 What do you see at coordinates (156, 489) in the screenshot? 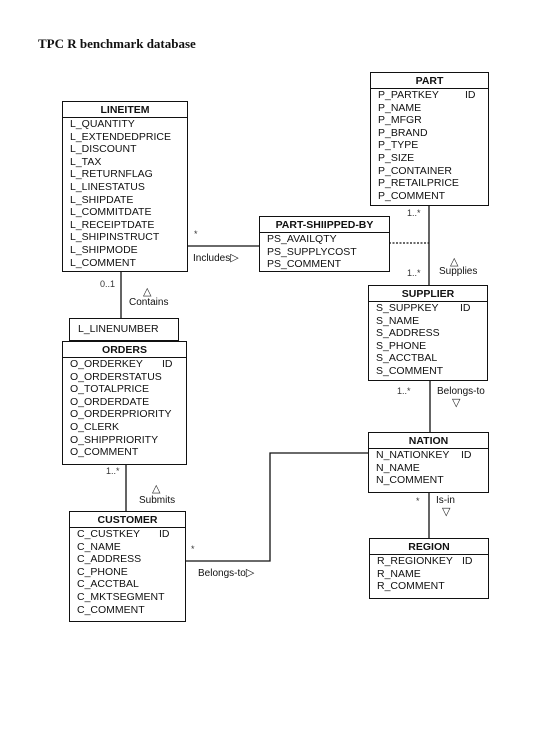
I see `direction-up-icon: △` at bounding box center [156, 489].